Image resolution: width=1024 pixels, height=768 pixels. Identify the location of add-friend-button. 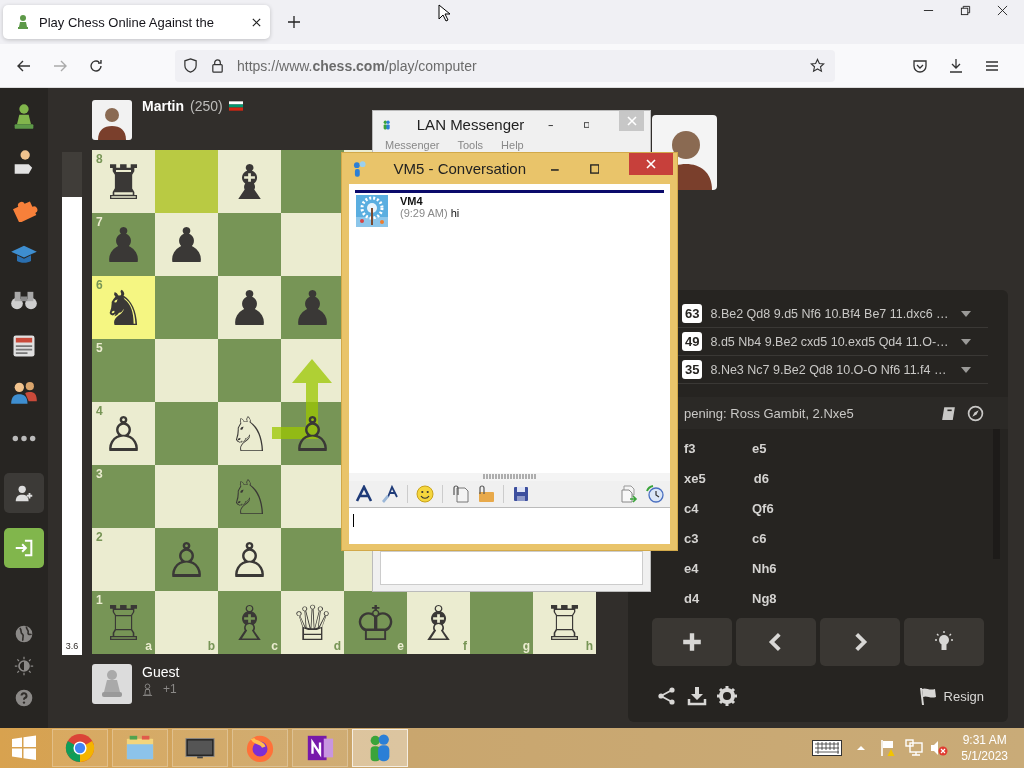
(24, 493).